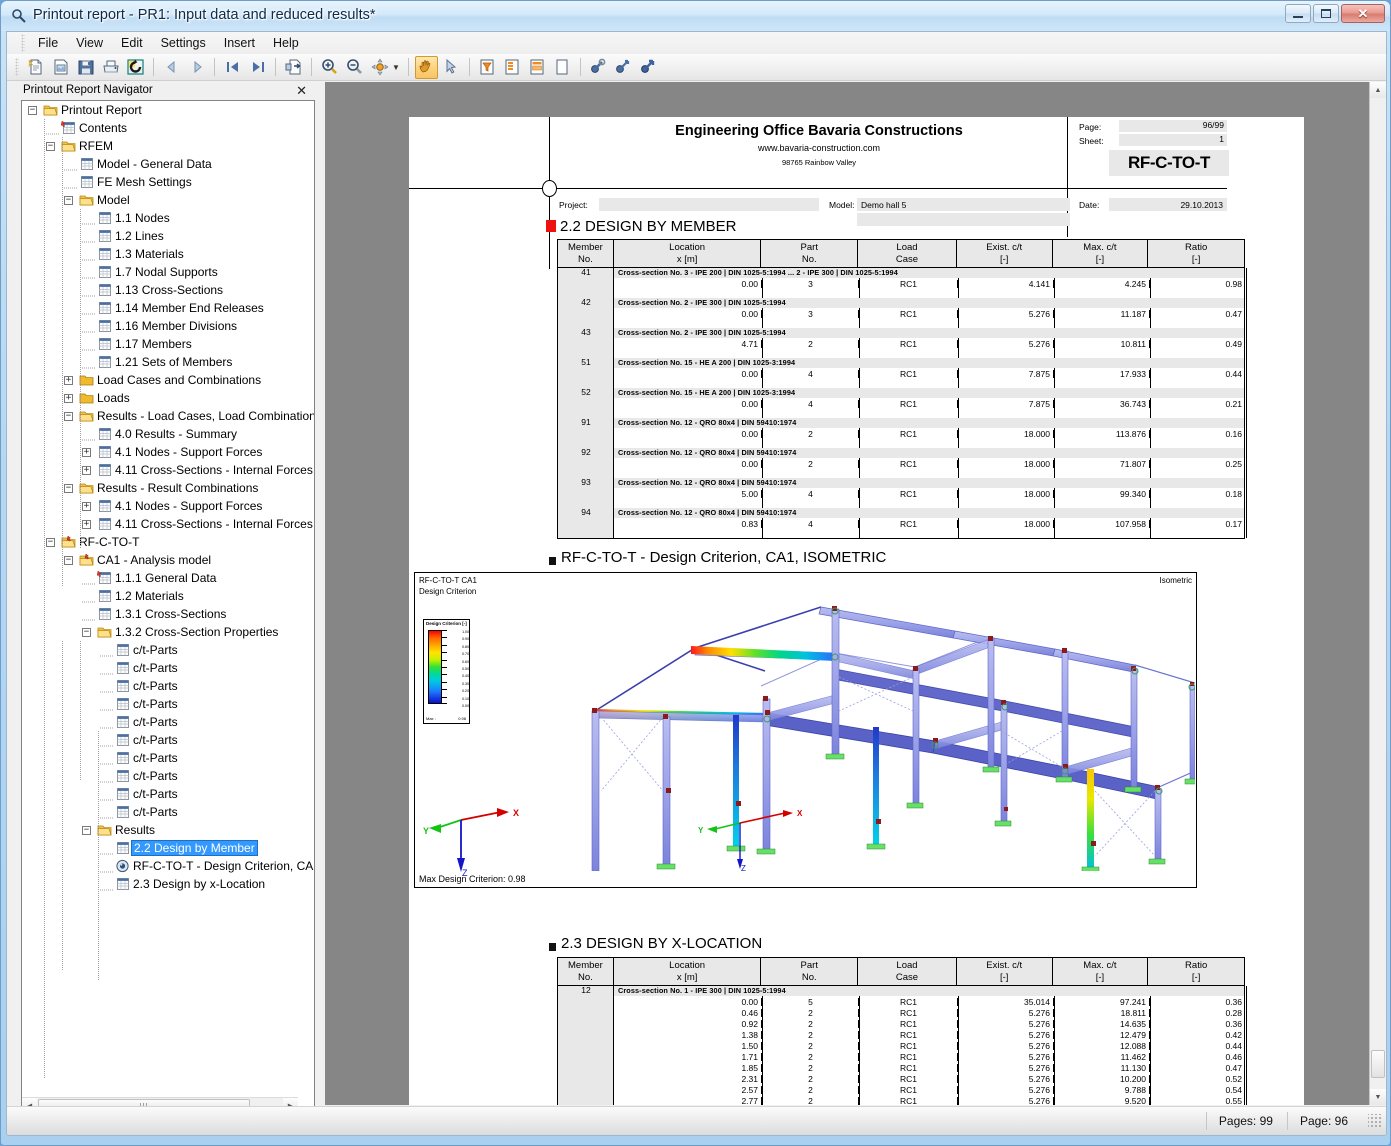  Describe the element at coordinates (451, 67) in the screenshot. I see `arrow-select-icon` at that location.